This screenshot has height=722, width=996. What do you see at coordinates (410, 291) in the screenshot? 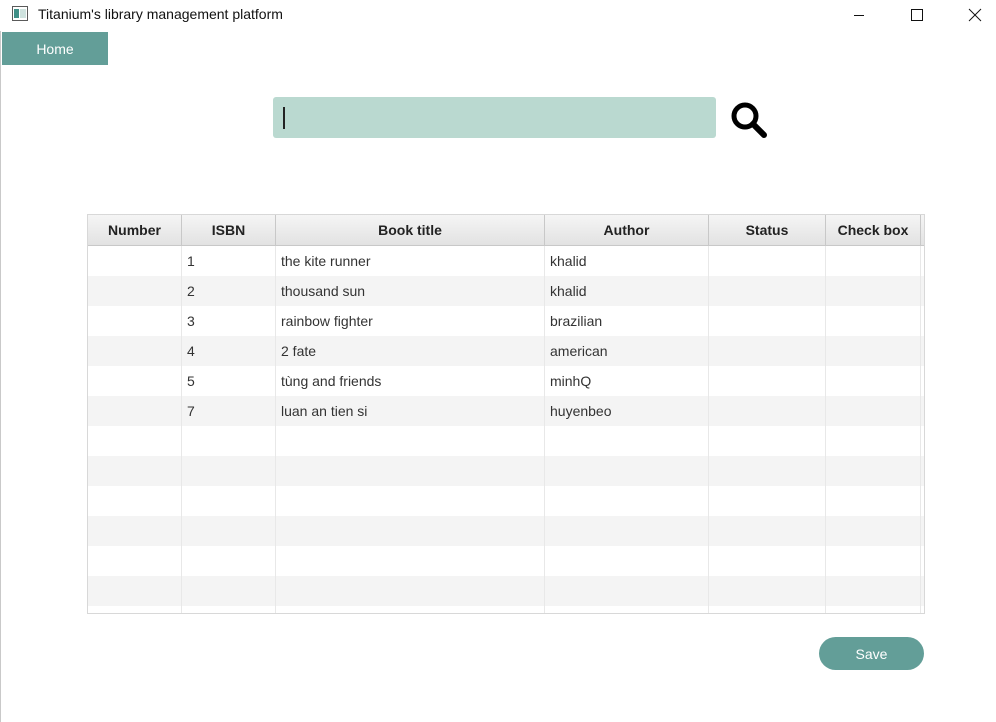
I see `cell-book-title: thousand sun` at bounding box center [410, 291].